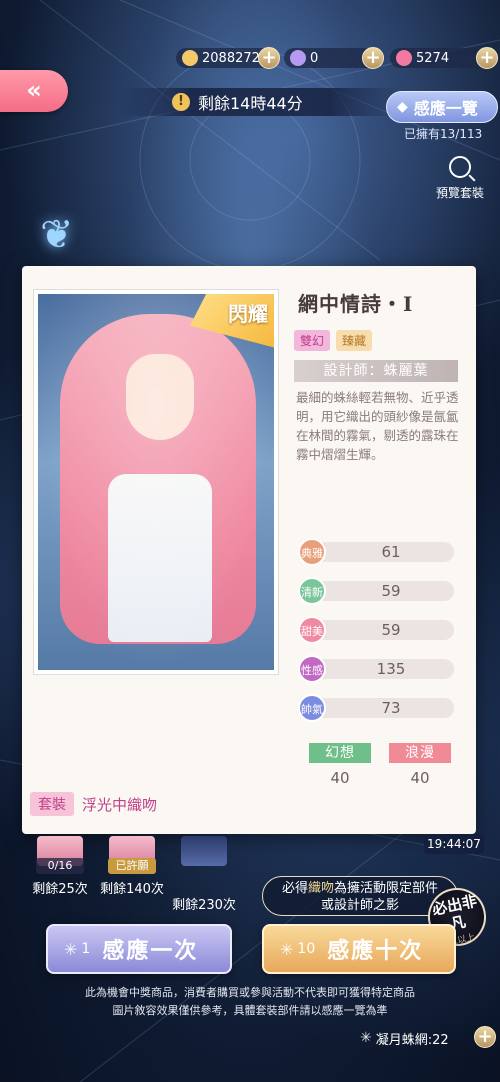  What do you see at coordinates (404, 58) in the screenshot?
I see `pink-diamond-icon` at bounding box center [404, 58].